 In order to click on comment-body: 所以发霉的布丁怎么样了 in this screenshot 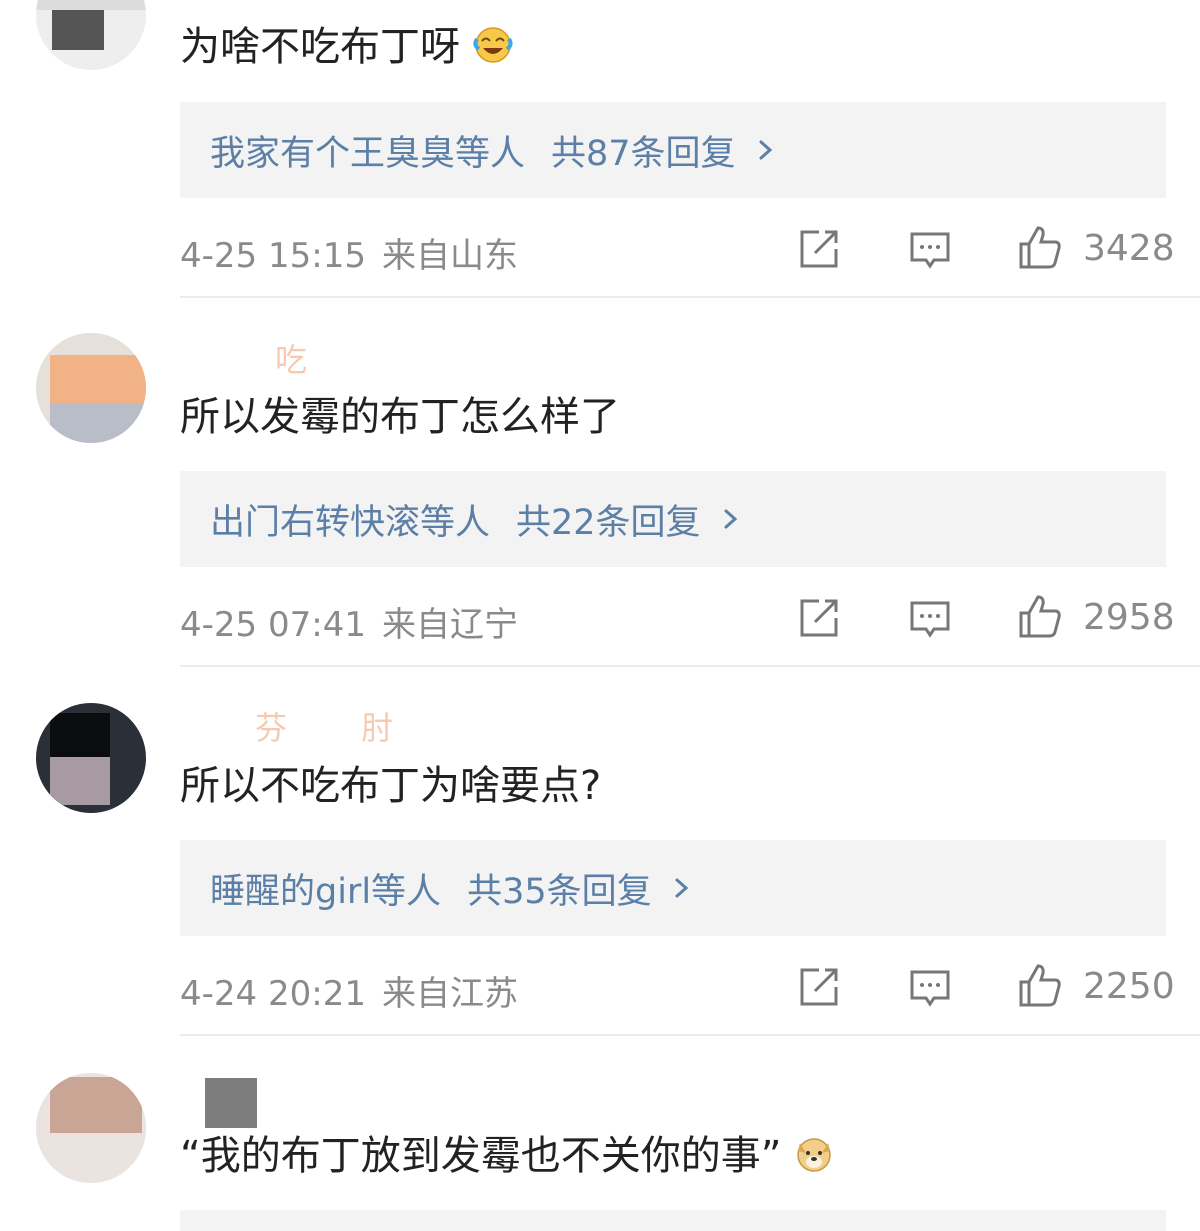, I will do `click(400, 417)`.